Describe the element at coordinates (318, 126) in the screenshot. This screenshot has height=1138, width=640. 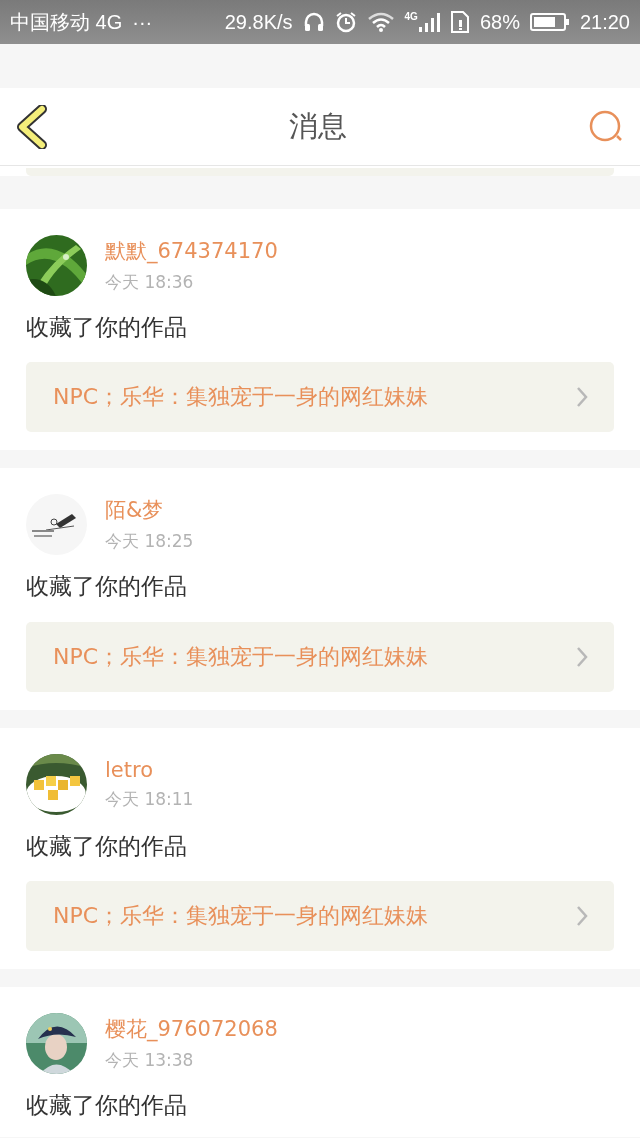
I see `page-title: 消息` at that location.